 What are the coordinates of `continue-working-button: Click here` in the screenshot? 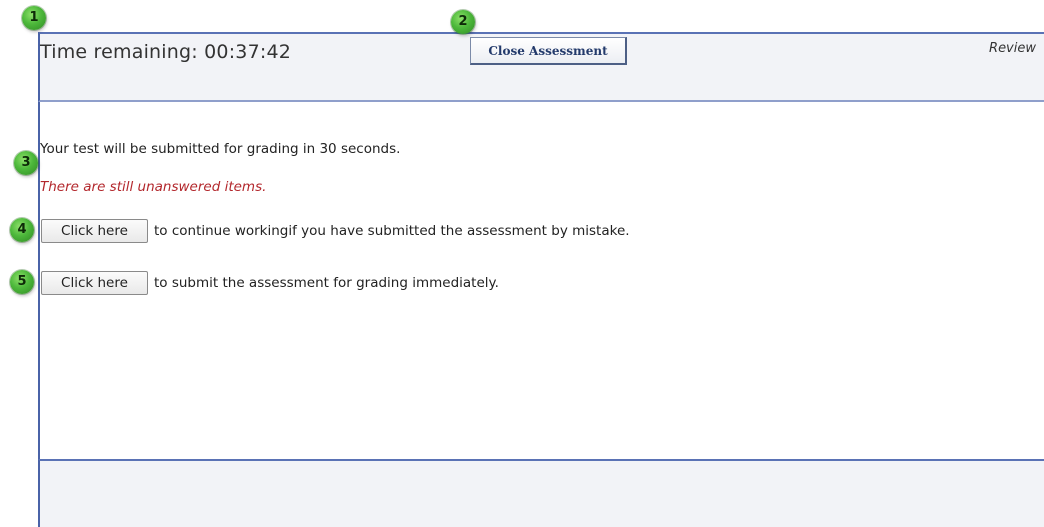 It's located at (94, 231).